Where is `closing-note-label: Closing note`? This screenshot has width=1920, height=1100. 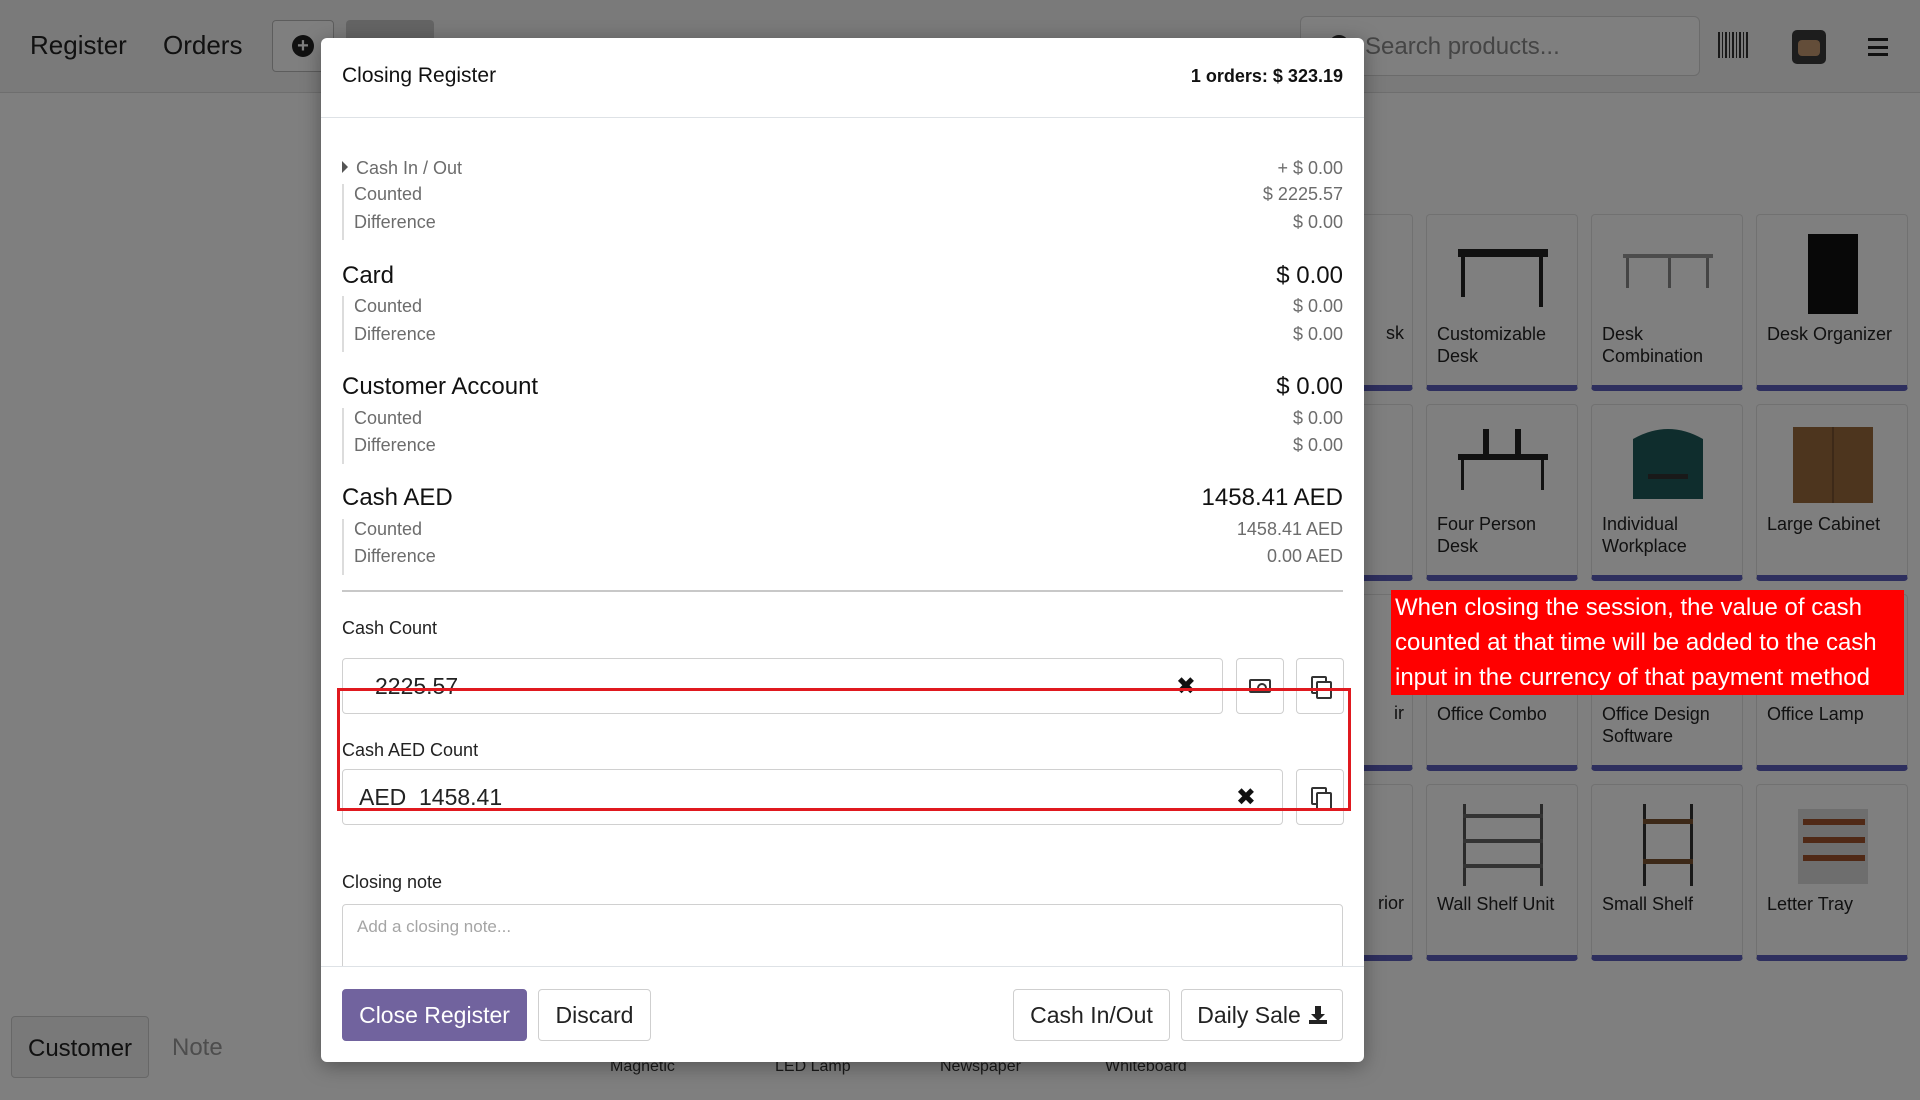 closing-note-label: Closing note is located at coordinates (392, 882).